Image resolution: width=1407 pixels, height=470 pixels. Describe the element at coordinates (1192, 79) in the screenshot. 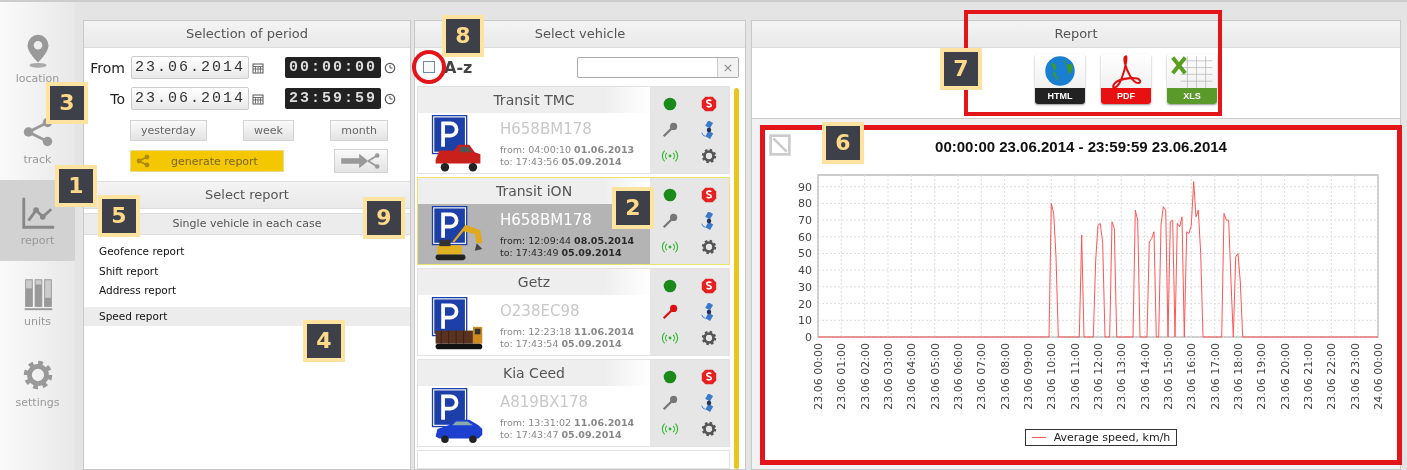

I see `xls-export-button: XLS` at that location.